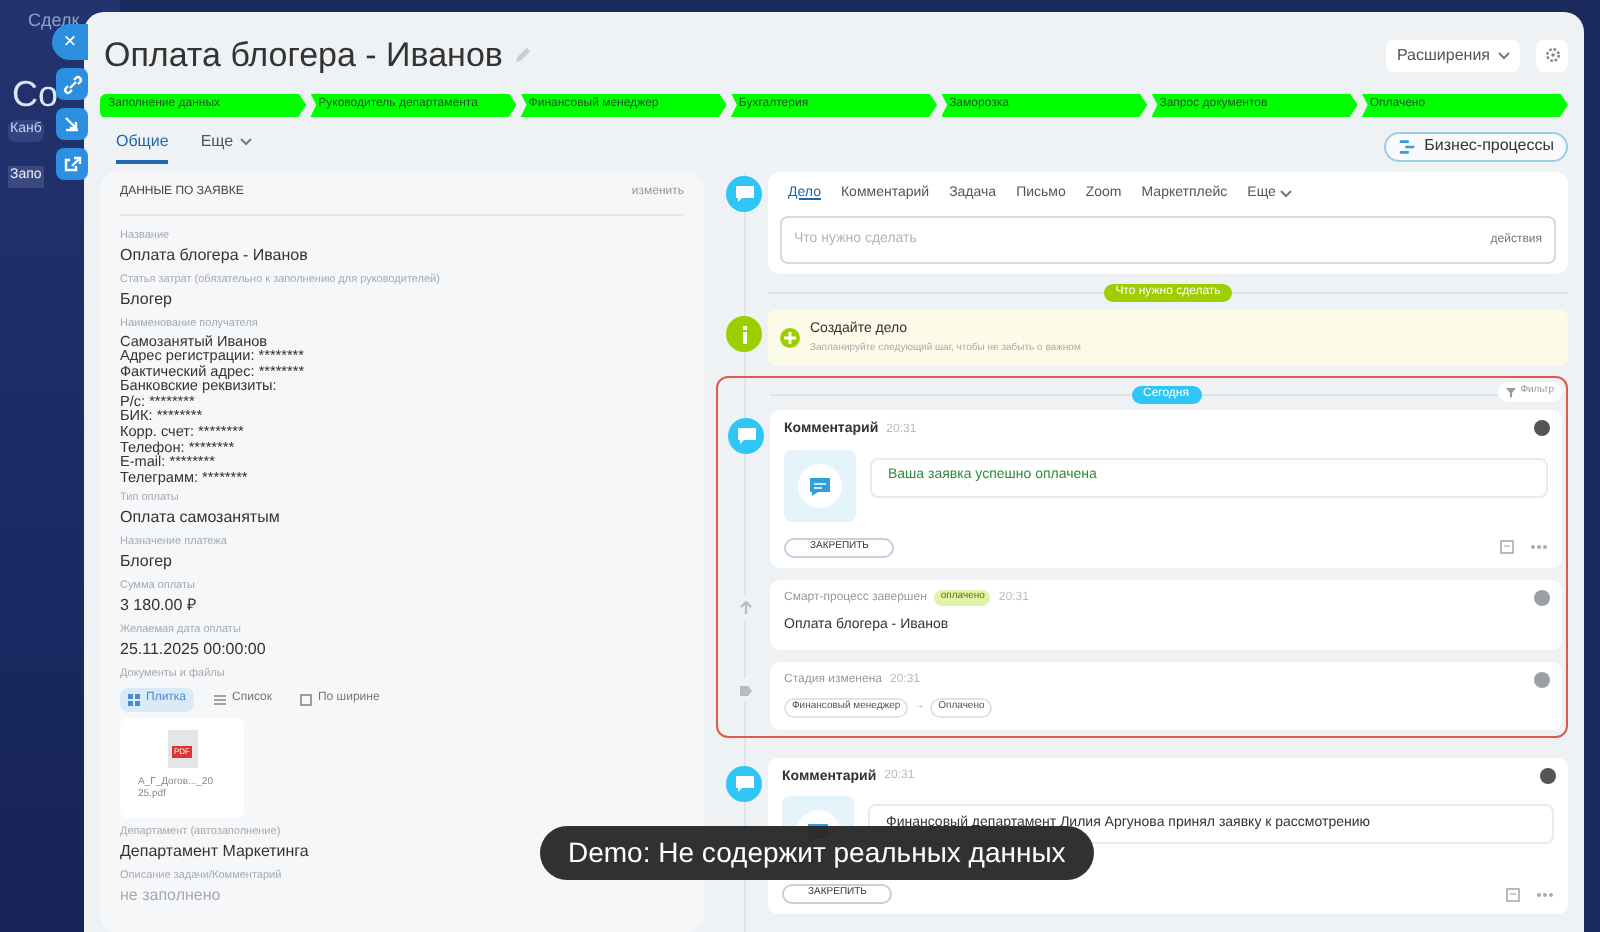 Image resolution: width=1600 pixels, height=932 pixels. Describe the element at coordinates (70, 42) in the screenshot. I see `close-button: ×` at that location.